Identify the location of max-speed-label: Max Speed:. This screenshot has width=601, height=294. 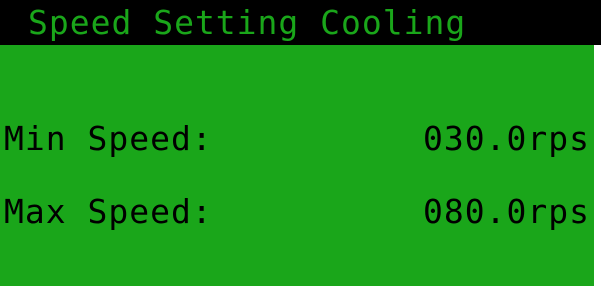
(108, 211).